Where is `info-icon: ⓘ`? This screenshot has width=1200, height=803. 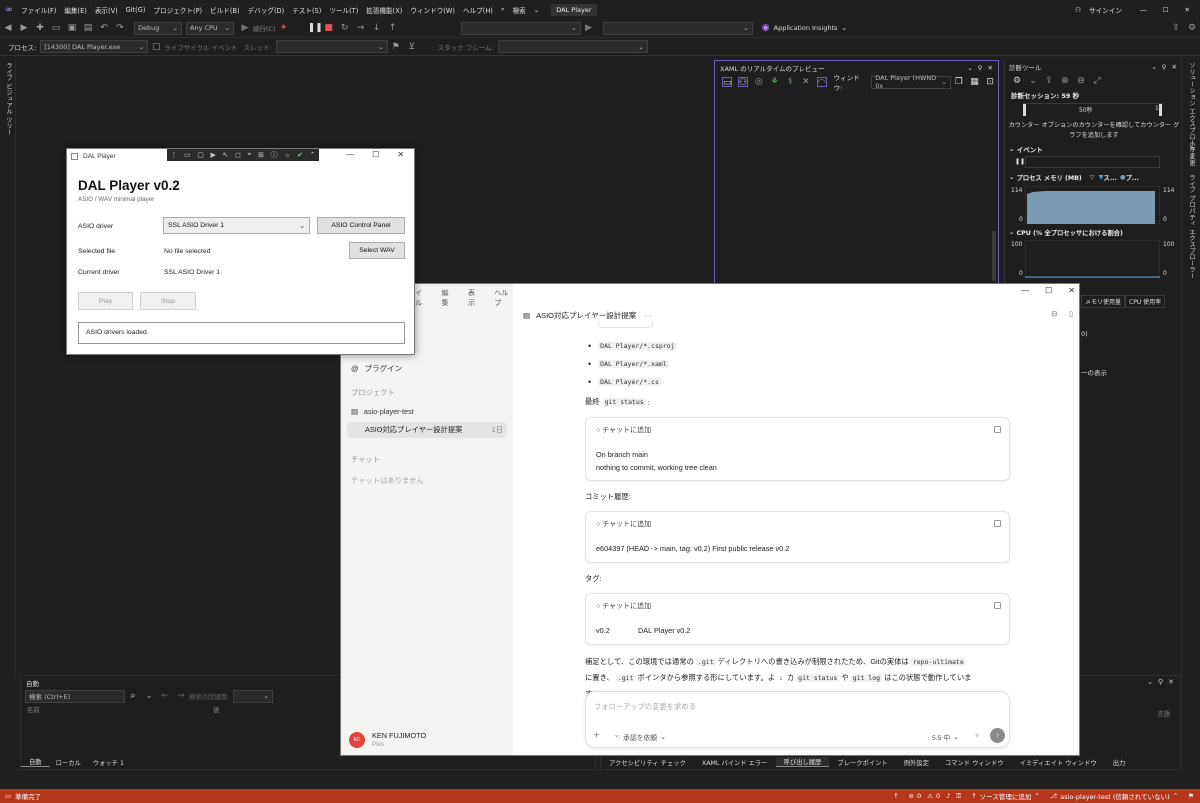
info-icon: ⓘ is located at coordinates (273, 155).